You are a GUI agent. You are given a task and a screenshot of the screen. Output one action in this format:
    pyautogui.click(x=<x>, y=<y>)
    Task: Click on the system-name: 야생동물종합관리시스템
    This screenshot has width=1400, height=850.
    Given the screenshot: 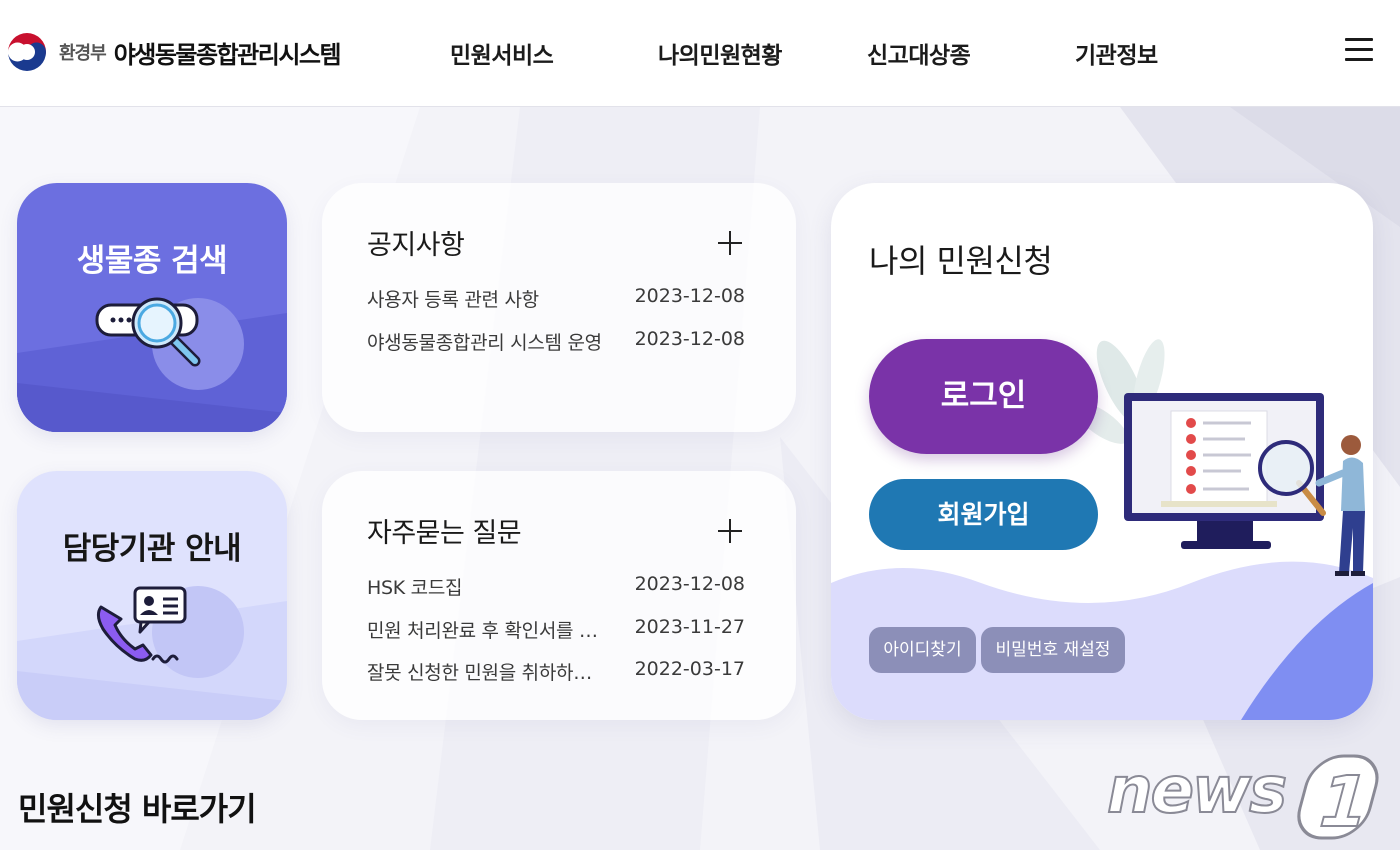 What is the action you would take?
    pyautogui.click(x=227, y=54)
    